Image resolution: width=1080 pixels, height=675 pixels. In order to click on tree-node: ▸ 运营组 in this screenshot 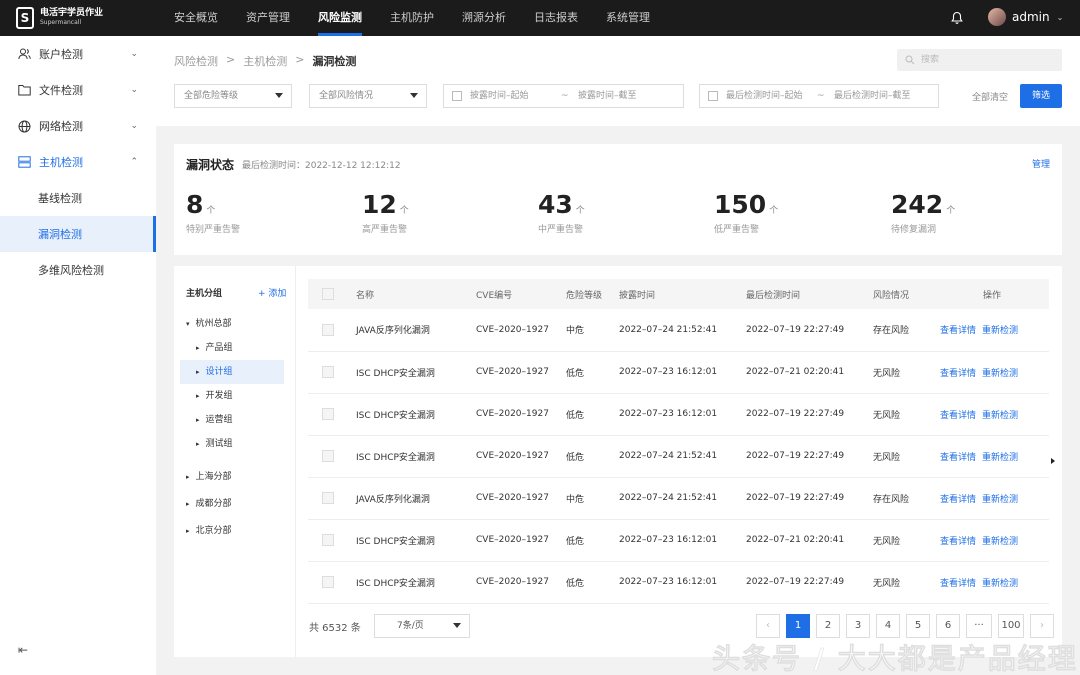, I will do `click(214, 420)`.